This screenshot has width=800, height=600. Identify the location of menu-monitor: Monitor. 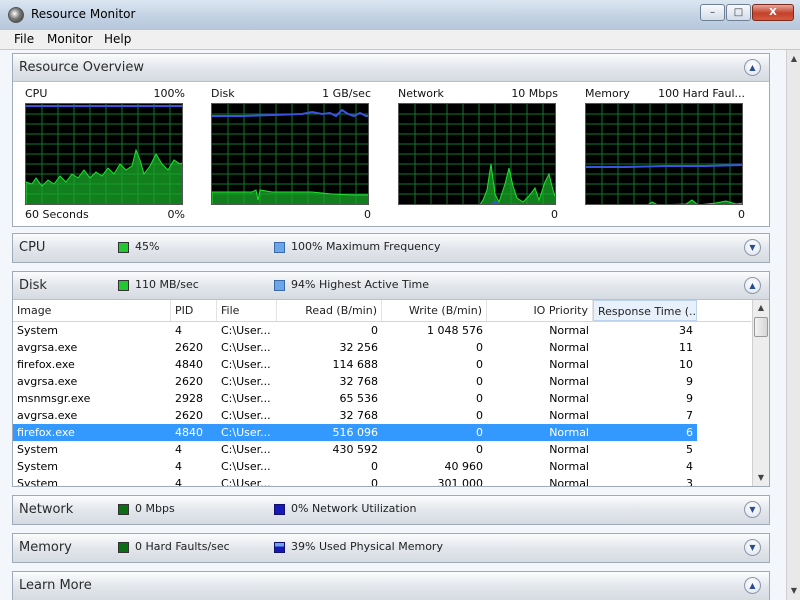
(70, 39).